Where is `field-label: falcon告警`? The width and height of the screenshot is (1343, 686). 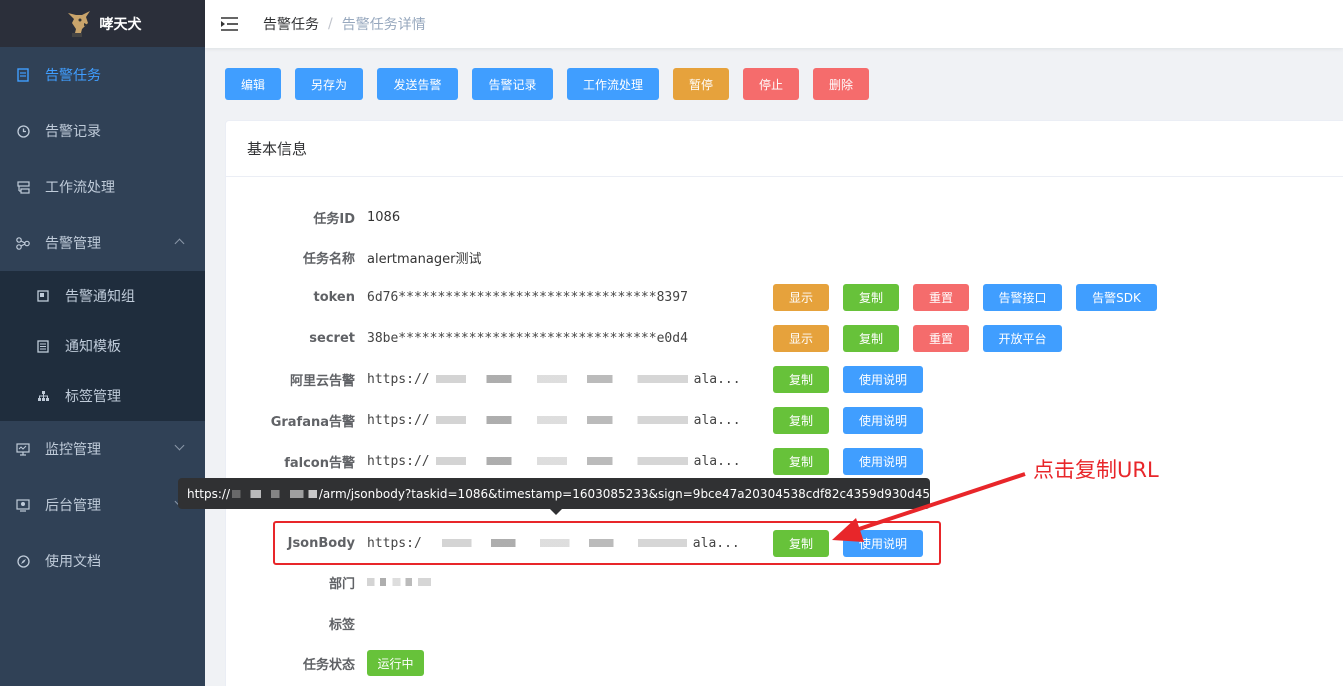
field-label: falcon告警 is located at coordinates (319, 463).